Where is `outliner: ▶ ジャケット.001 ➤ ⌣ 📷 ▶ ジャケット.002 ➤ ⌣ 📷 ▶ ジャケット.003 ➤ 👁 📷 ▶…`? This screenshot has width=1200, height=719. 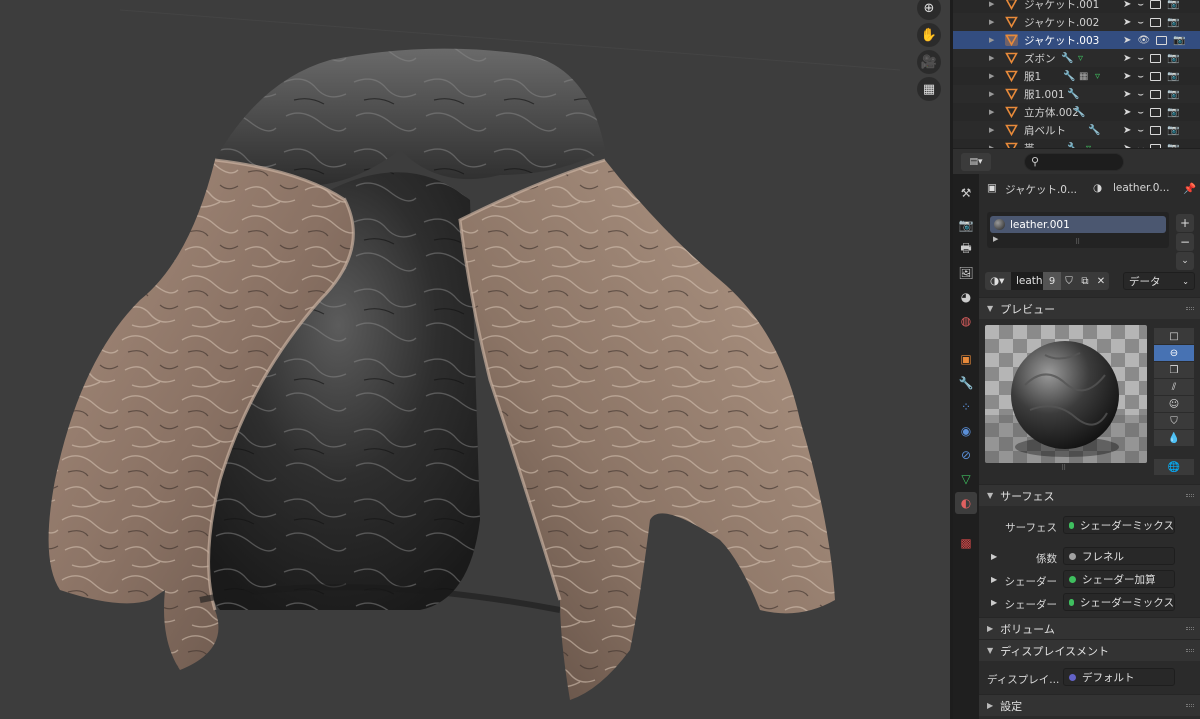
outliner: ▶ ジャケット.001 ➤ ⌣ 📷 ▶ ジャケット.002 ➤ ⌣ 📷 ▶ ジャケット.003 ➤ 👁 📷 ▶… is located at coordinates (1076, 74).